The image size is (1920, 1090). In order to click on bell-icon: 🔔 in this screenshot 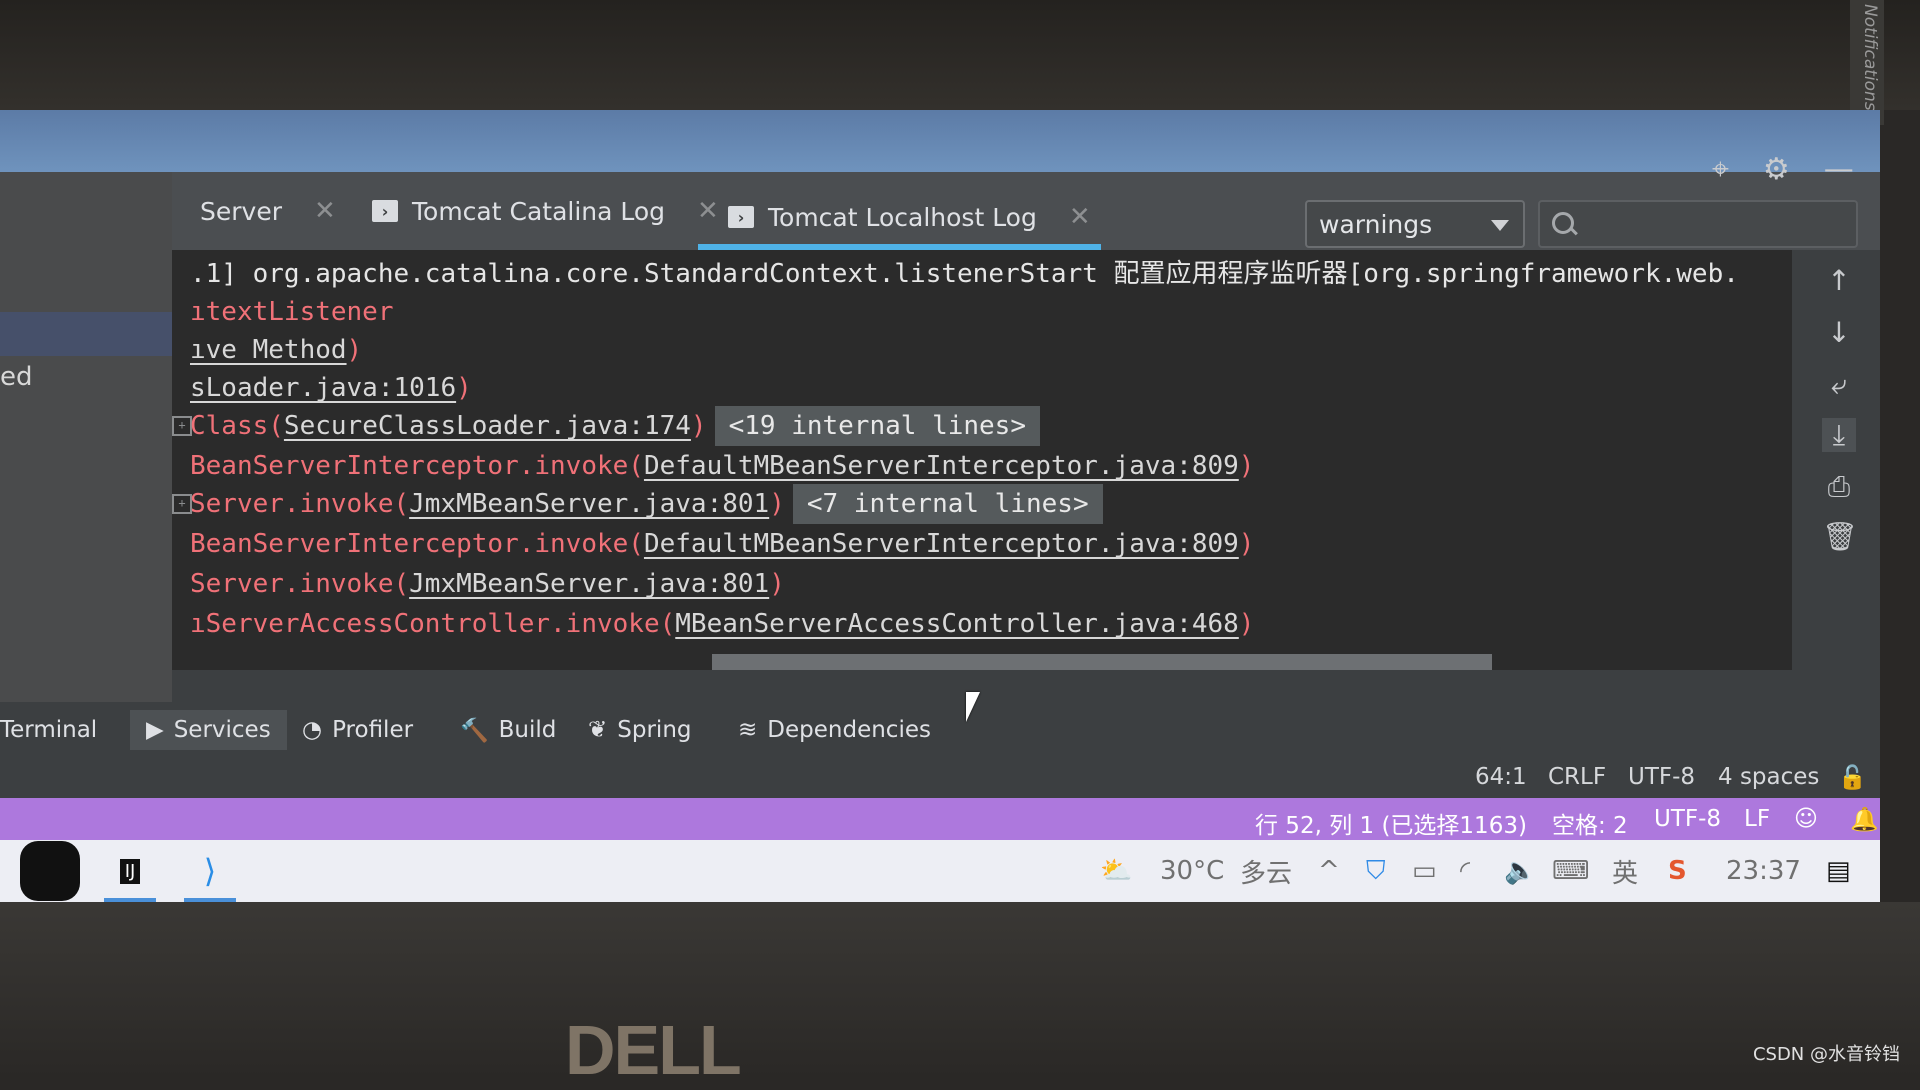, I will do `click(1864, 819)`.